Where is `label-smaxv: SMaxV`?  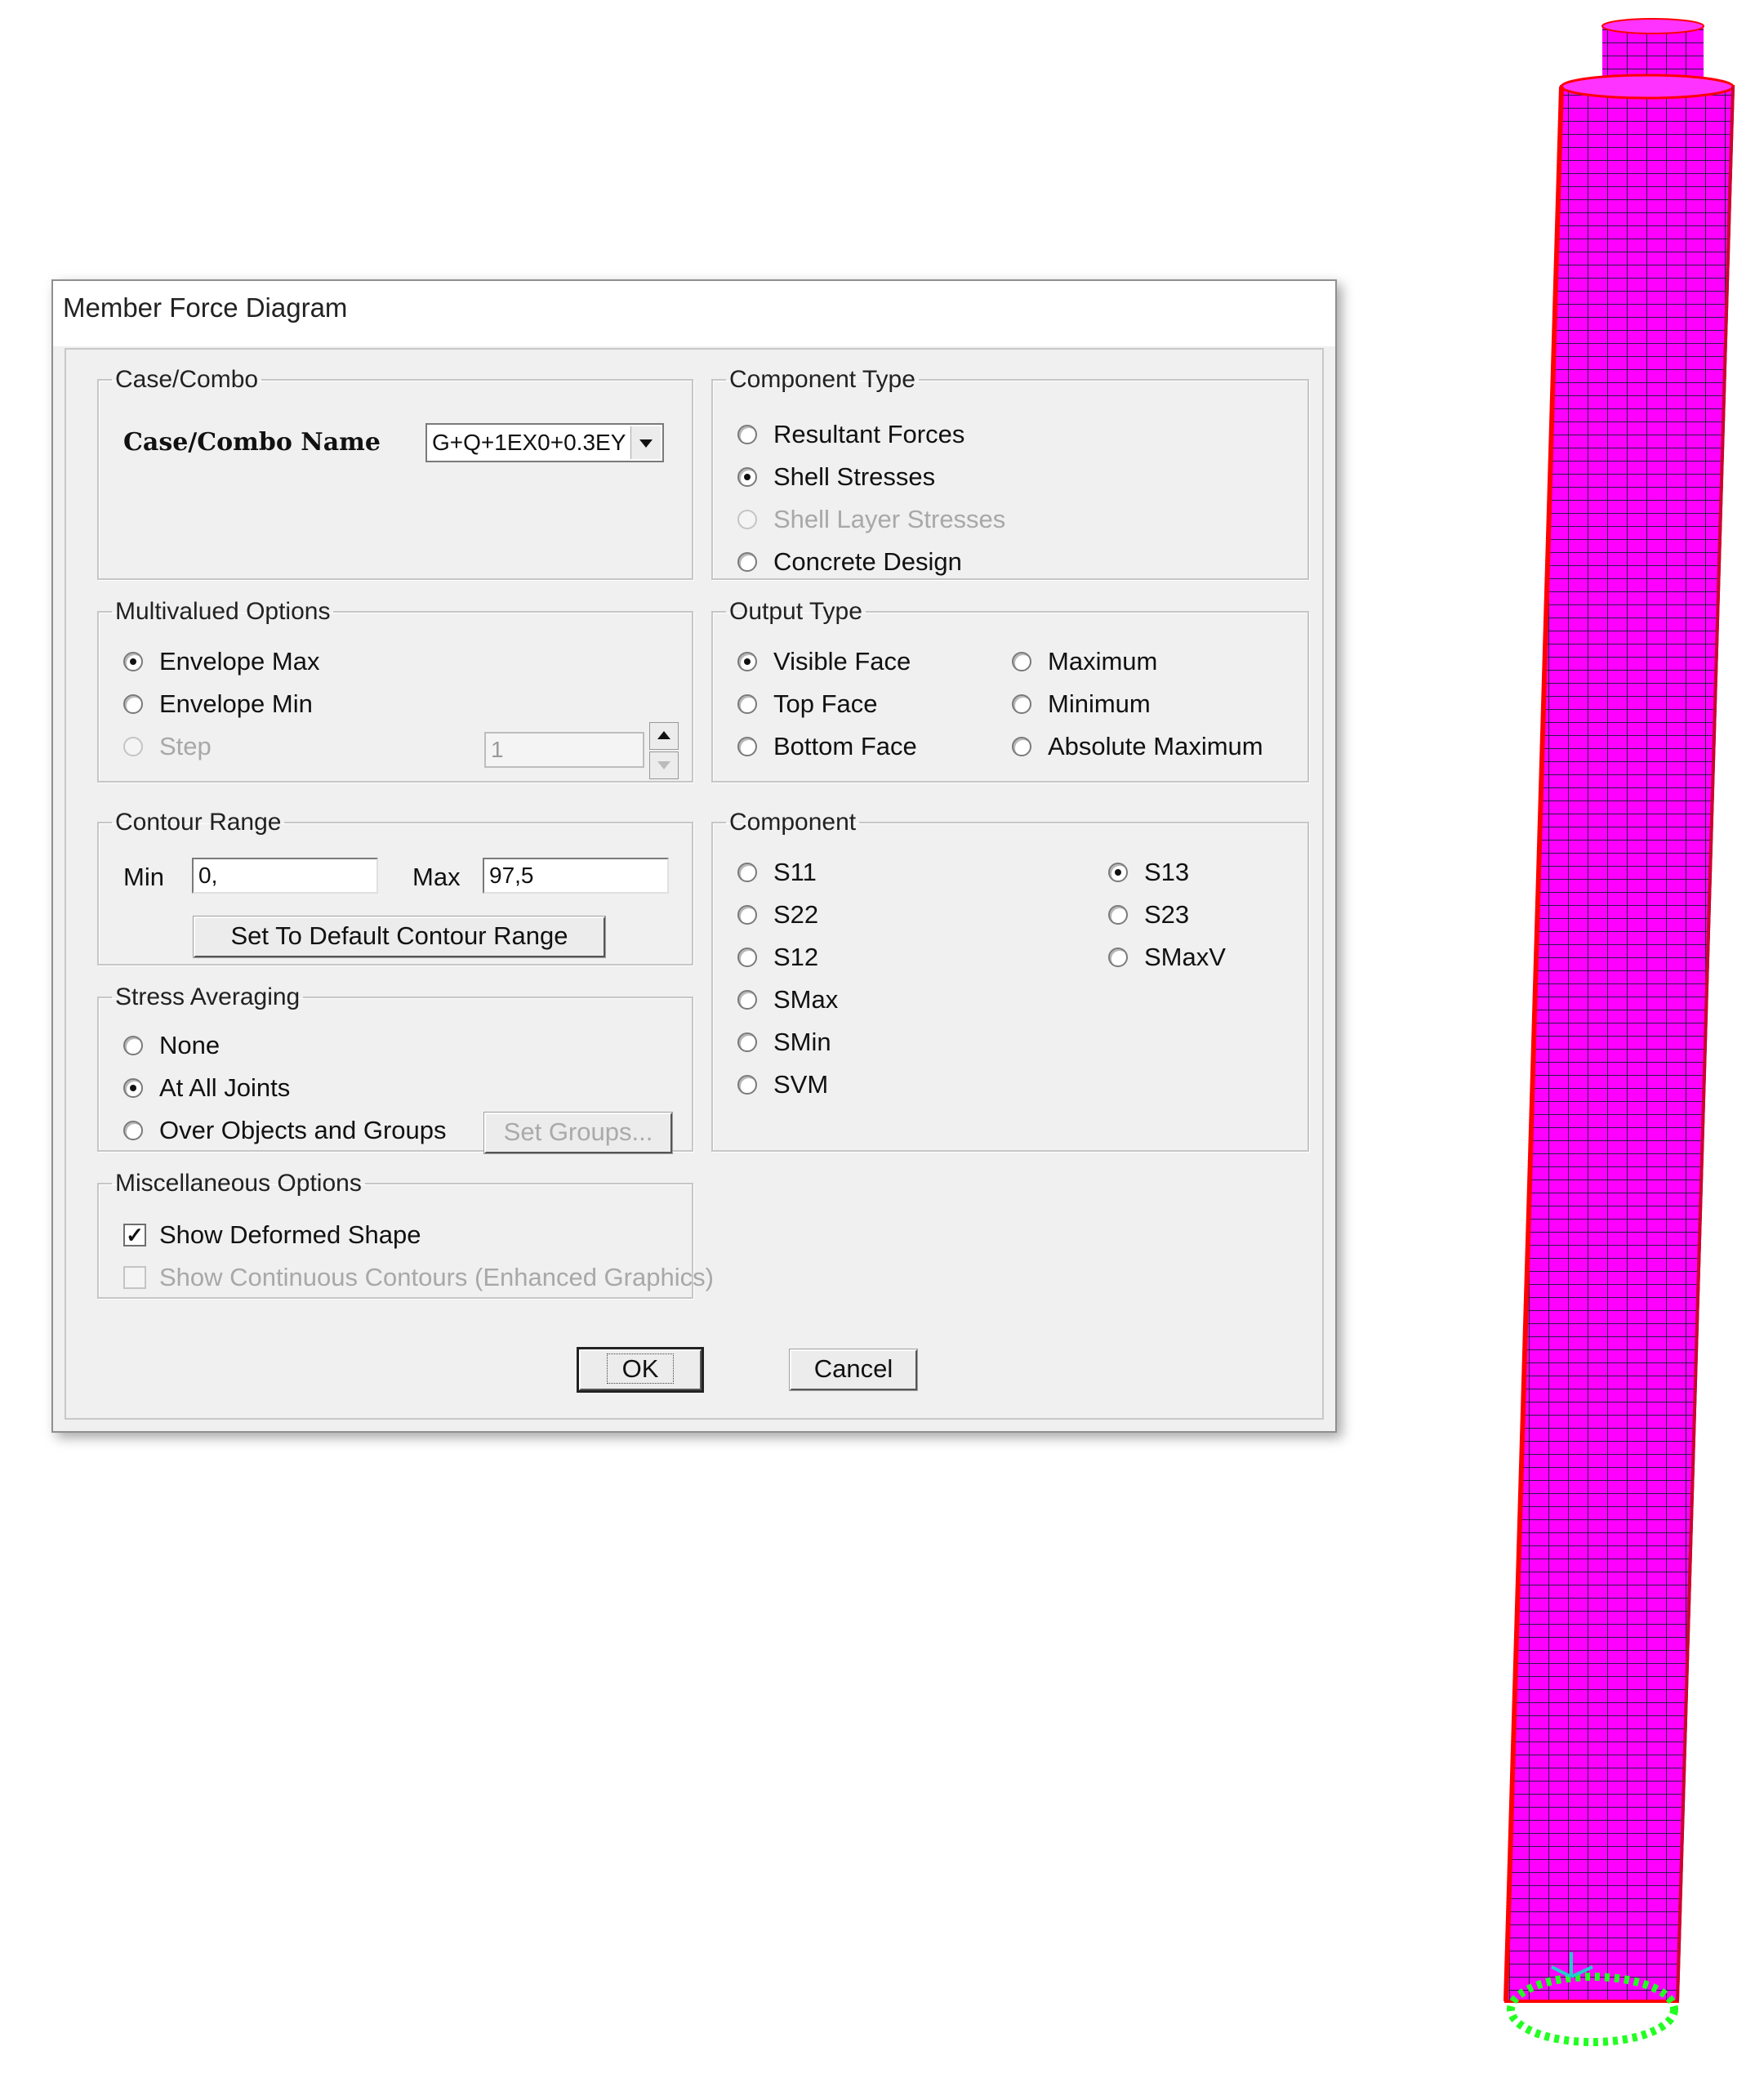
label-smaxv: SMaxV is located at coordinates (1185, 957).